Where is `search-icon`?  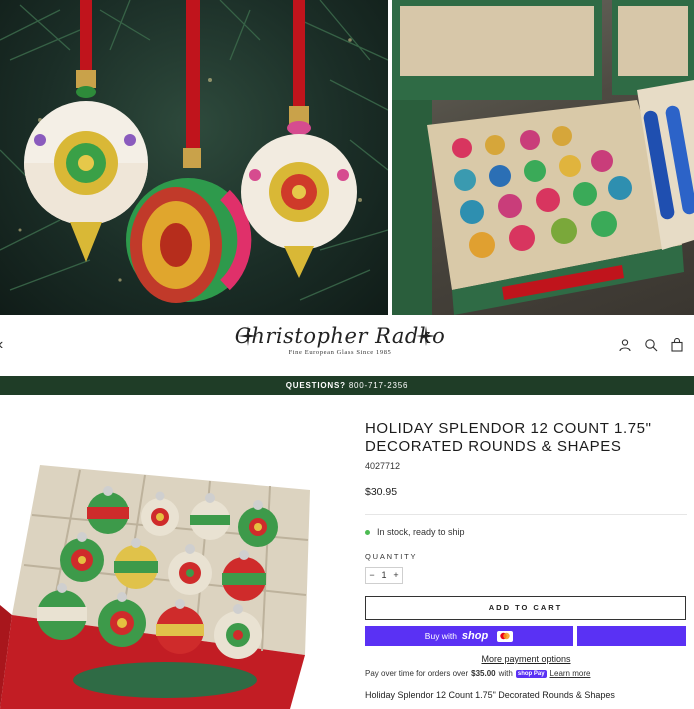
search-icon is located at coordinates (651, 345).